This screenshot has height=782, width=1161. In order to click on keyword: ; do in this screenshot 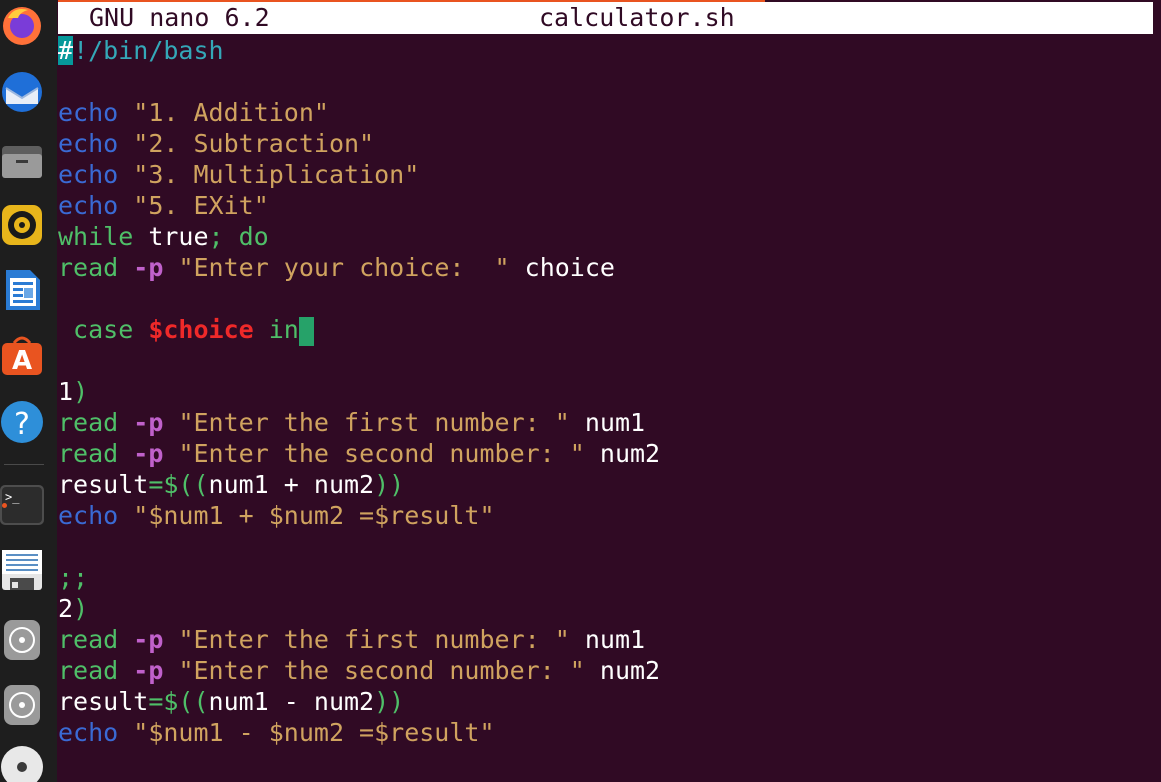, I will do `click(238, 236)`.